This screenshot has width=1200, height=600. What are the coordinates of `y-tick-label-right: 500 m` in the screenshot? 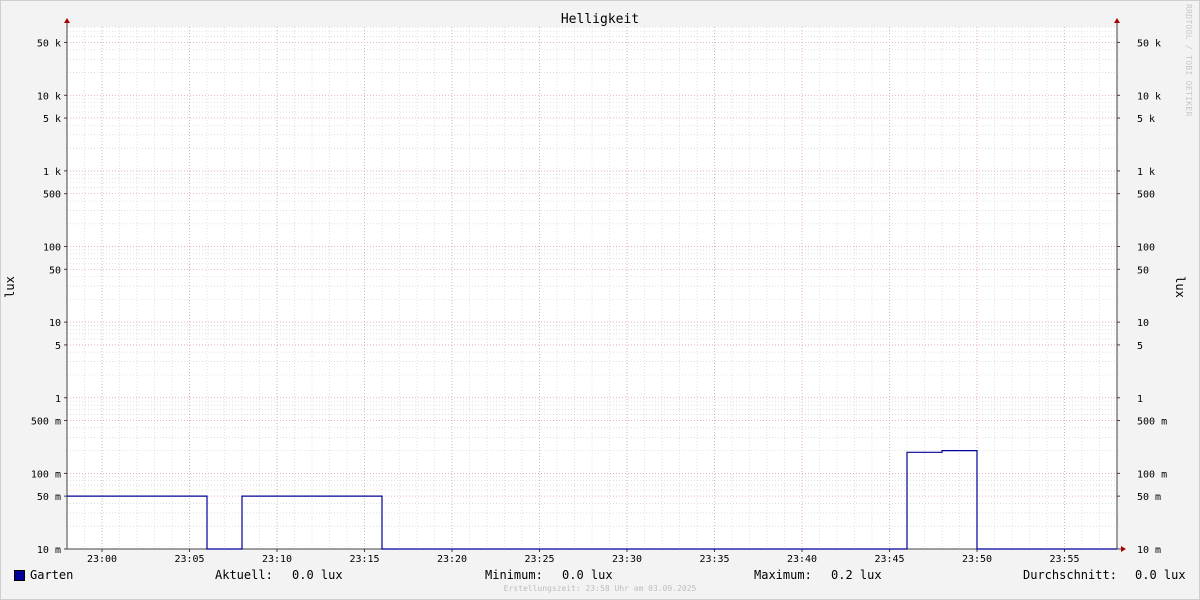 It's located at (1152, 422).